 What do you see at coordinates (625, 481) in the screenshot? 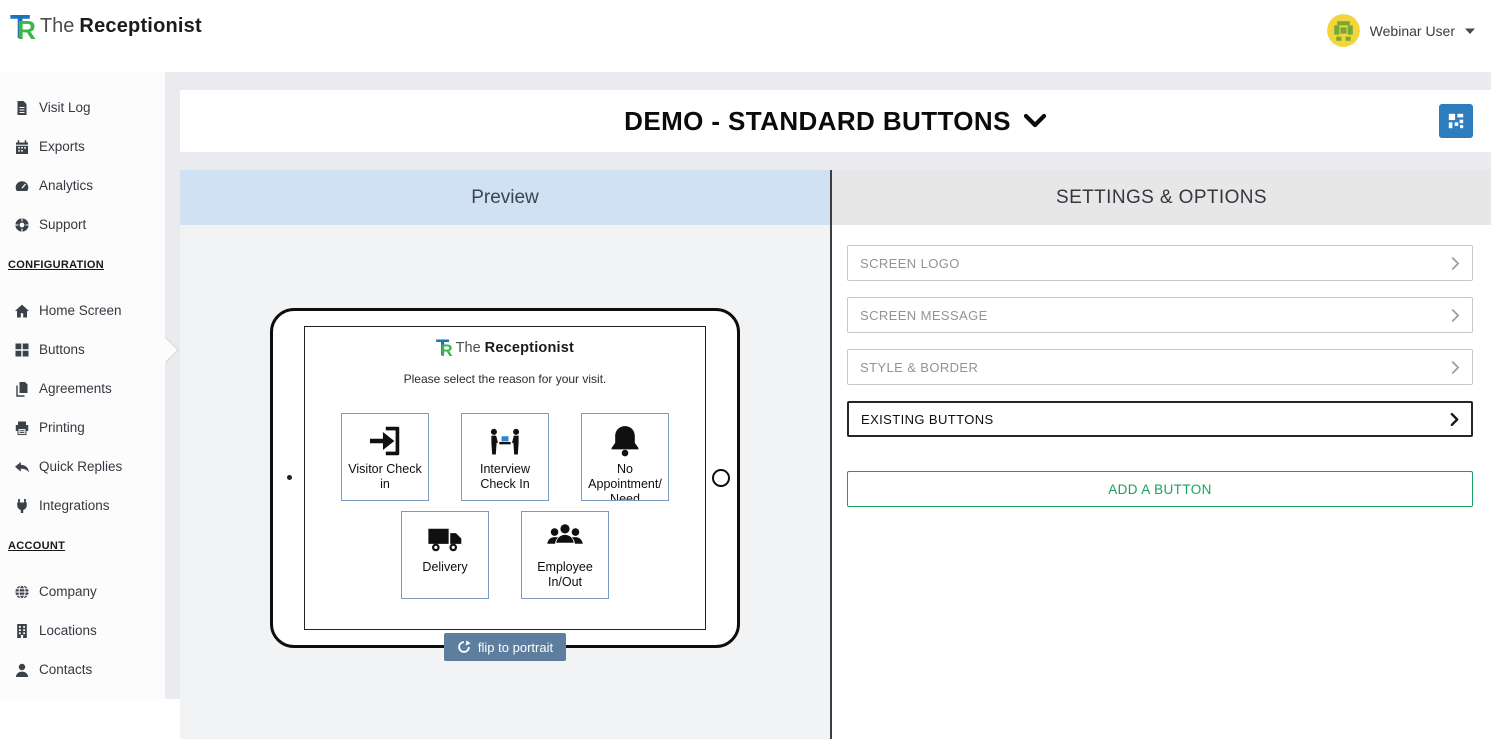
I see `visit-button-label: No Appointment/Need Assistance` at bounding box center [625, 481].